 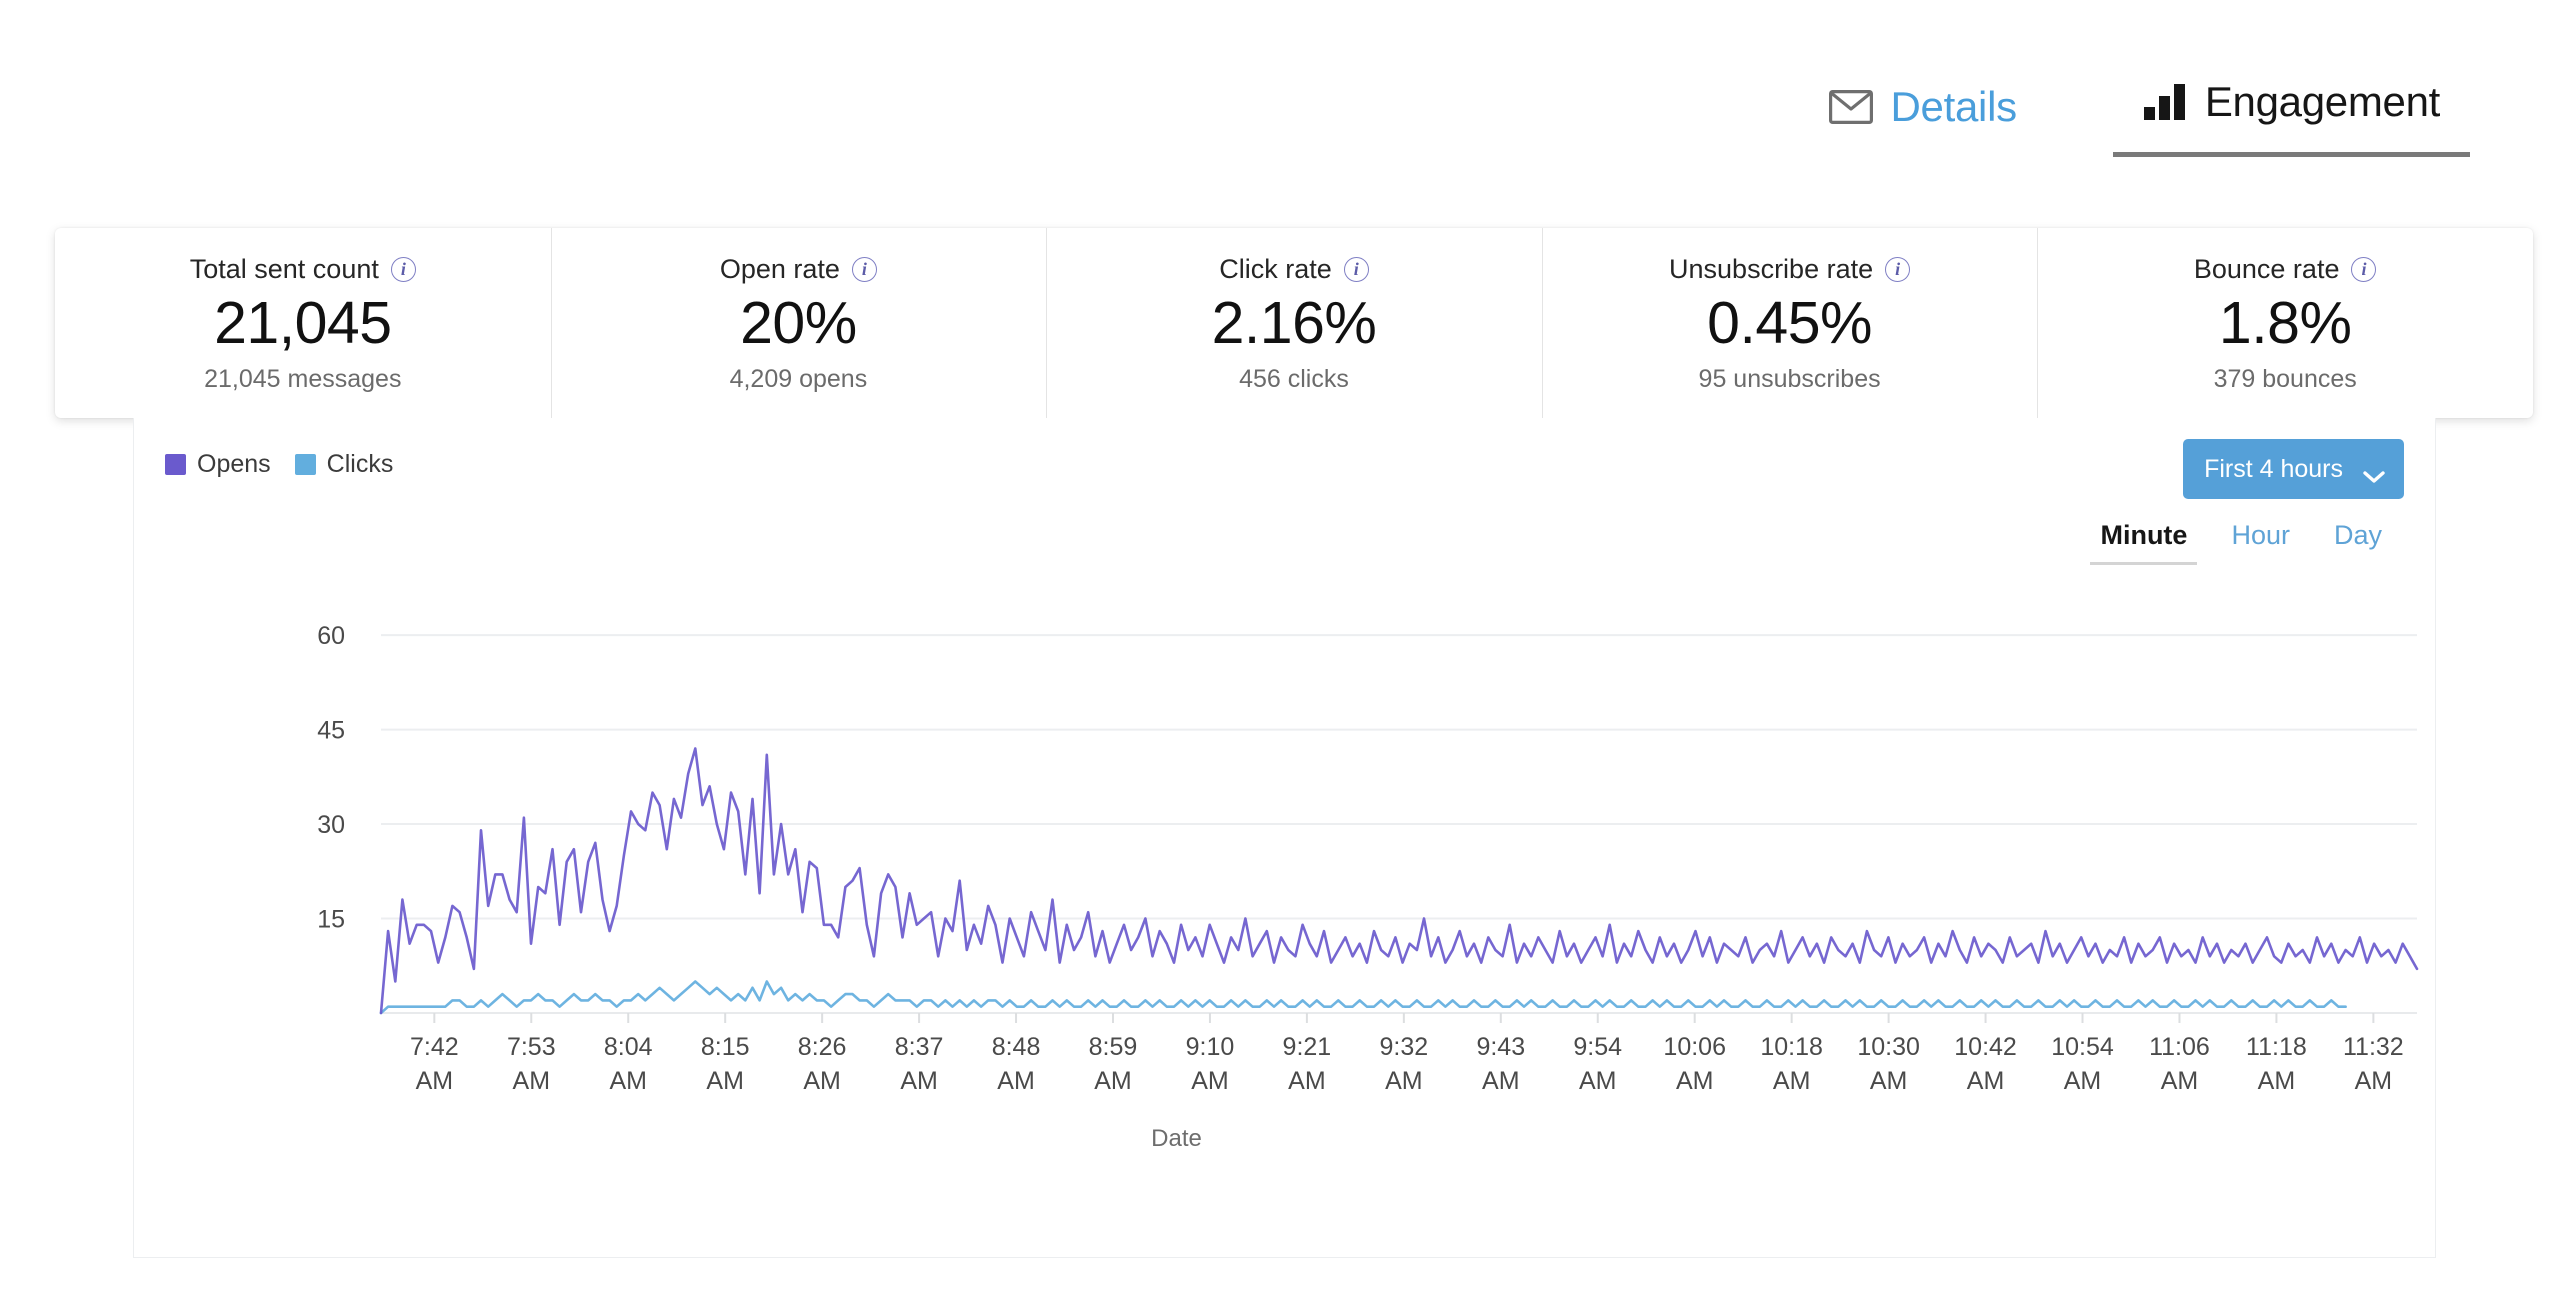 I want to click on granularity-hour: Hour, so click(x=2260, y=542).